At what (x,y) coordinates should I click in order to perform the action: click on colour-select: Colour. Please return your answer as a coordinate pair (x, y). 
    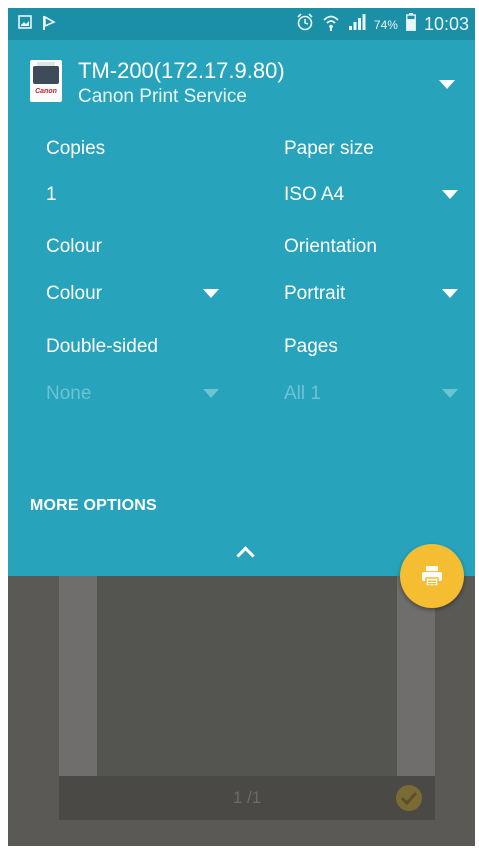
    Looking at the image, I should click on (74, 294).